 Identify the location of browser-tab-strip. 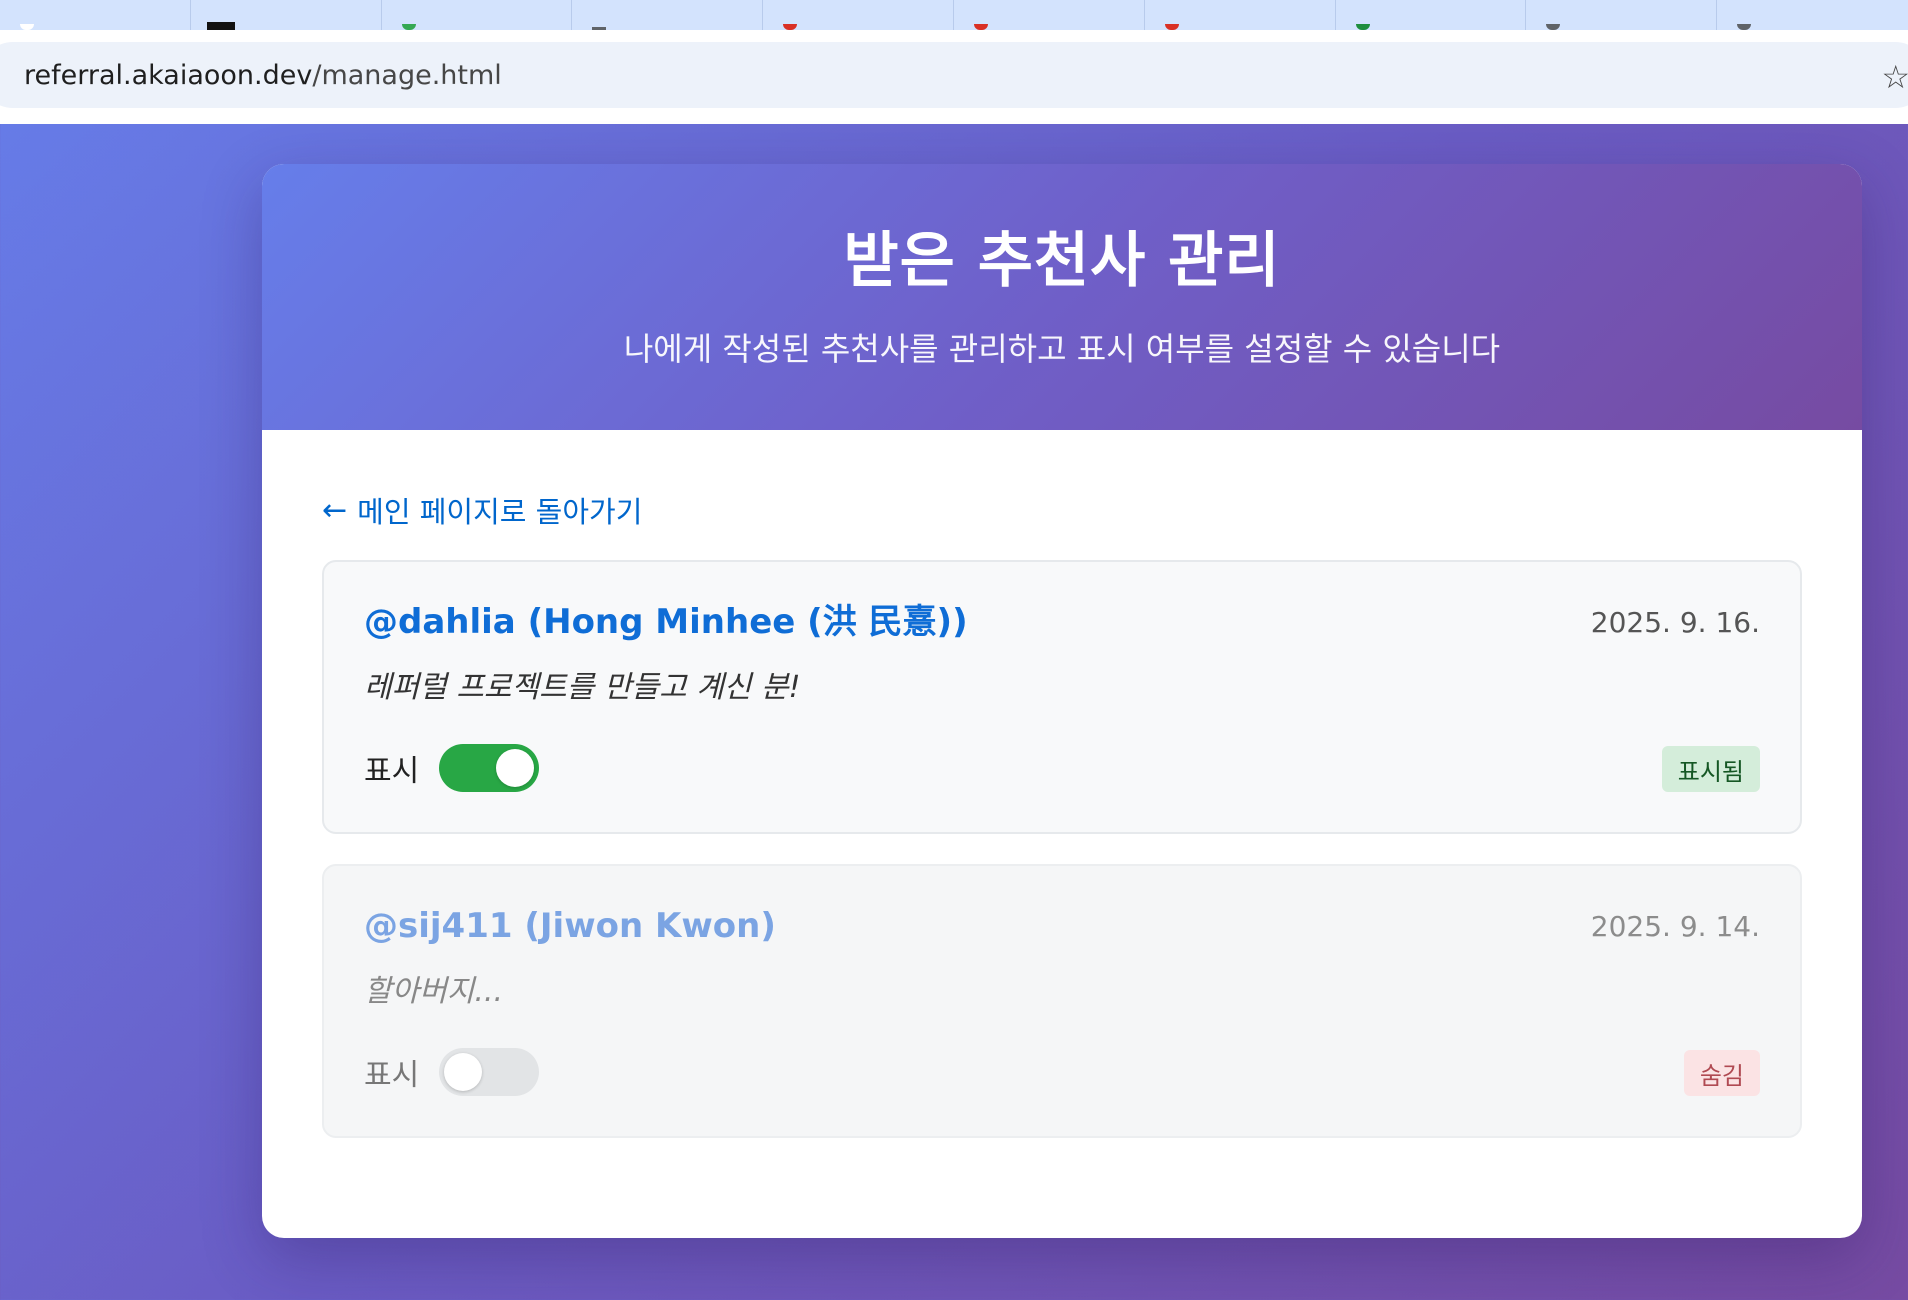
(954, 15).